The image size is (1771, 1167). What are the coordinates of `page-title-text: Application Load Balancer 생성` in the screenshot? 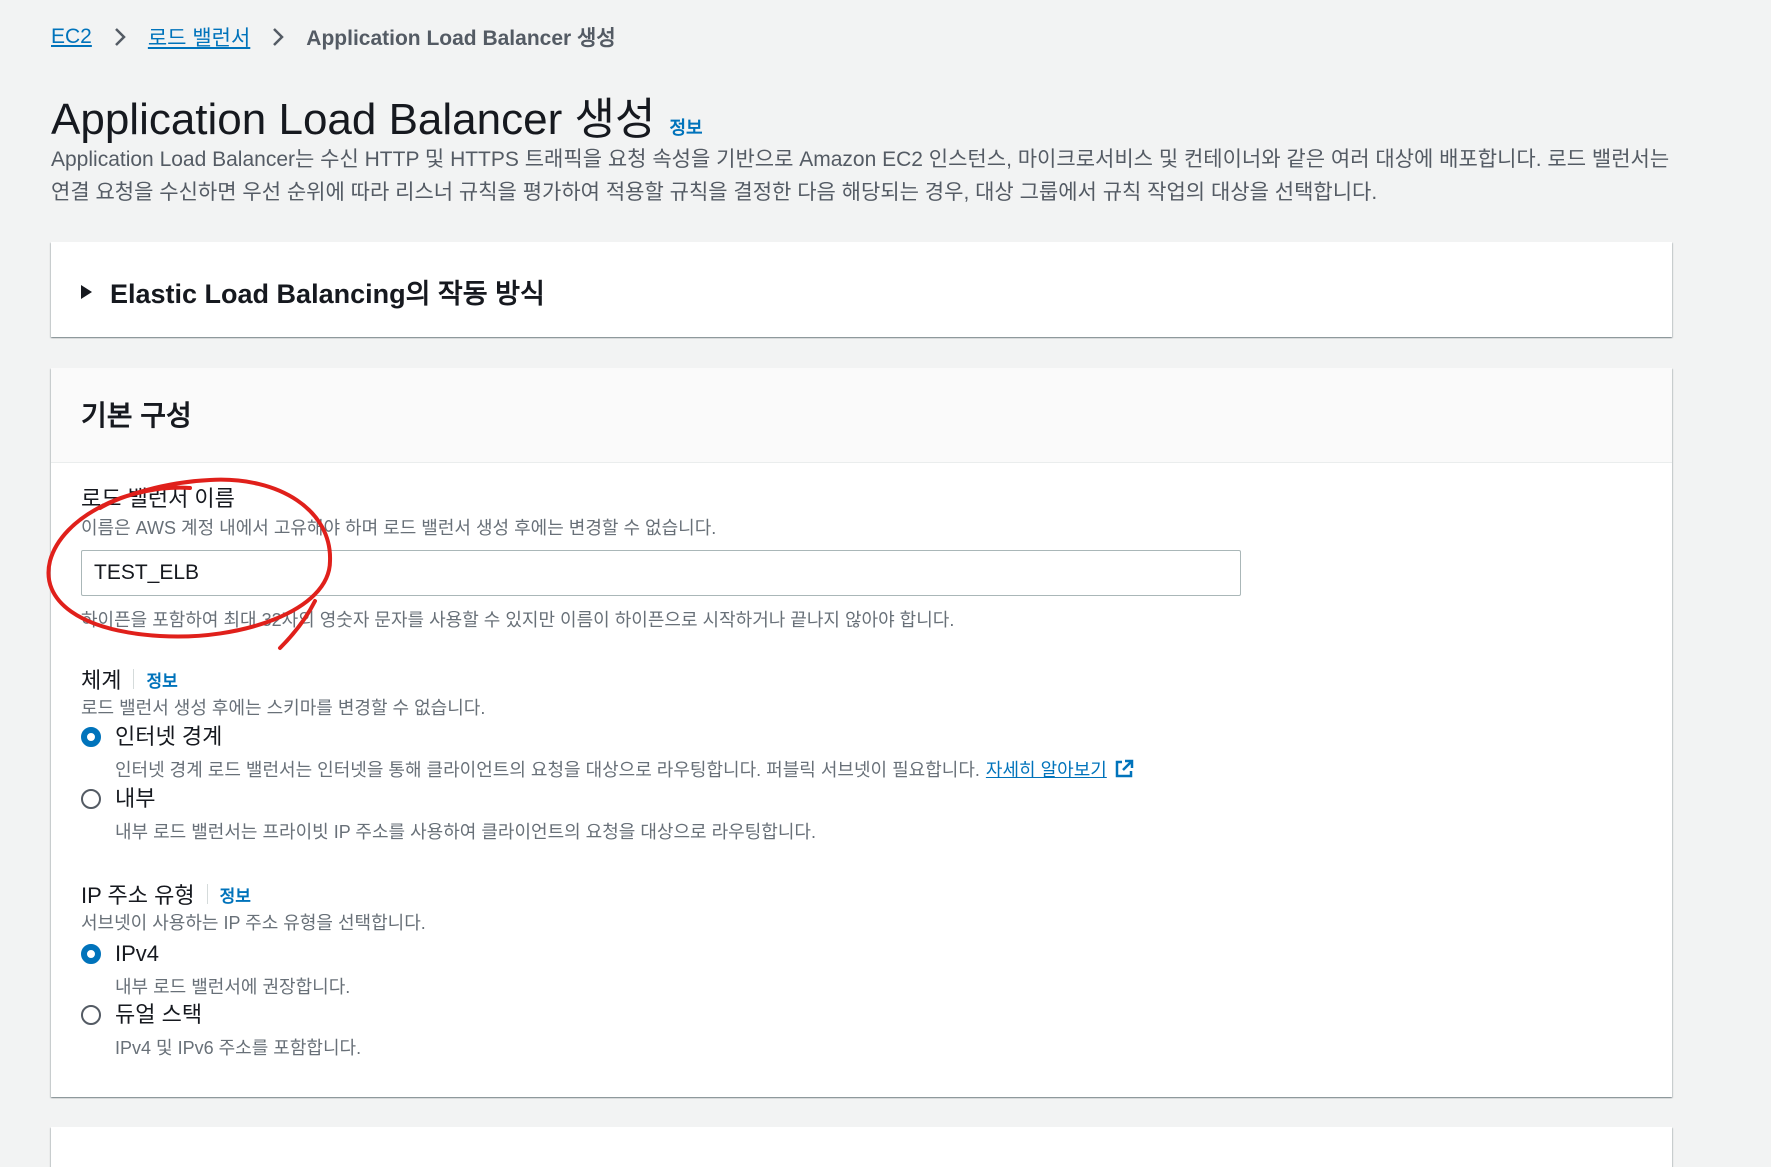 It's located at (353, 119).